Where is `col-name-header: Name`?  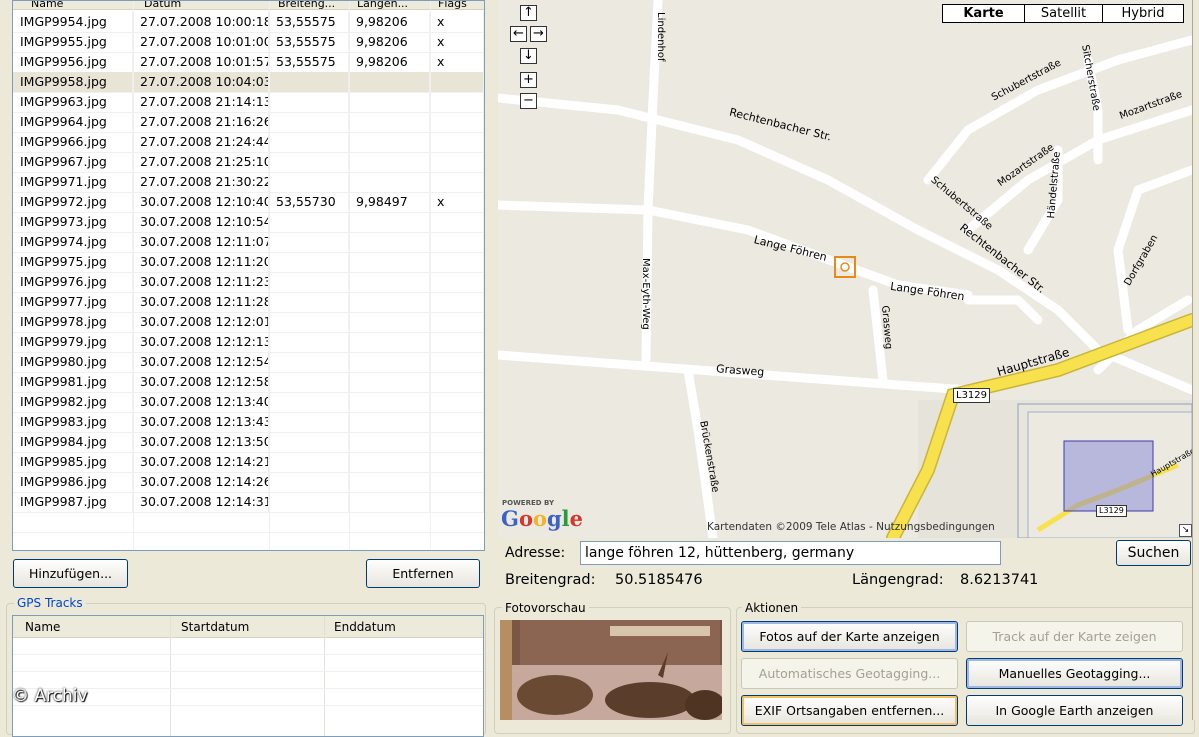
col-name-header: Name is located at coordinates (47, 5).